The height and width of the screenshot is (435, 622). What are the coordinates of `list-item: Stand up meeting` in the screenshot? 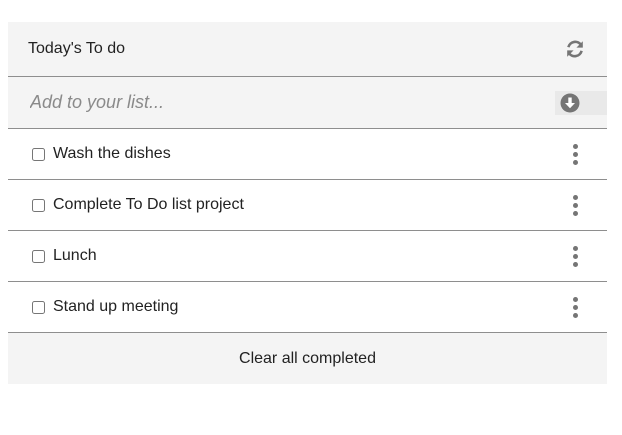 It's located at (307, 307).